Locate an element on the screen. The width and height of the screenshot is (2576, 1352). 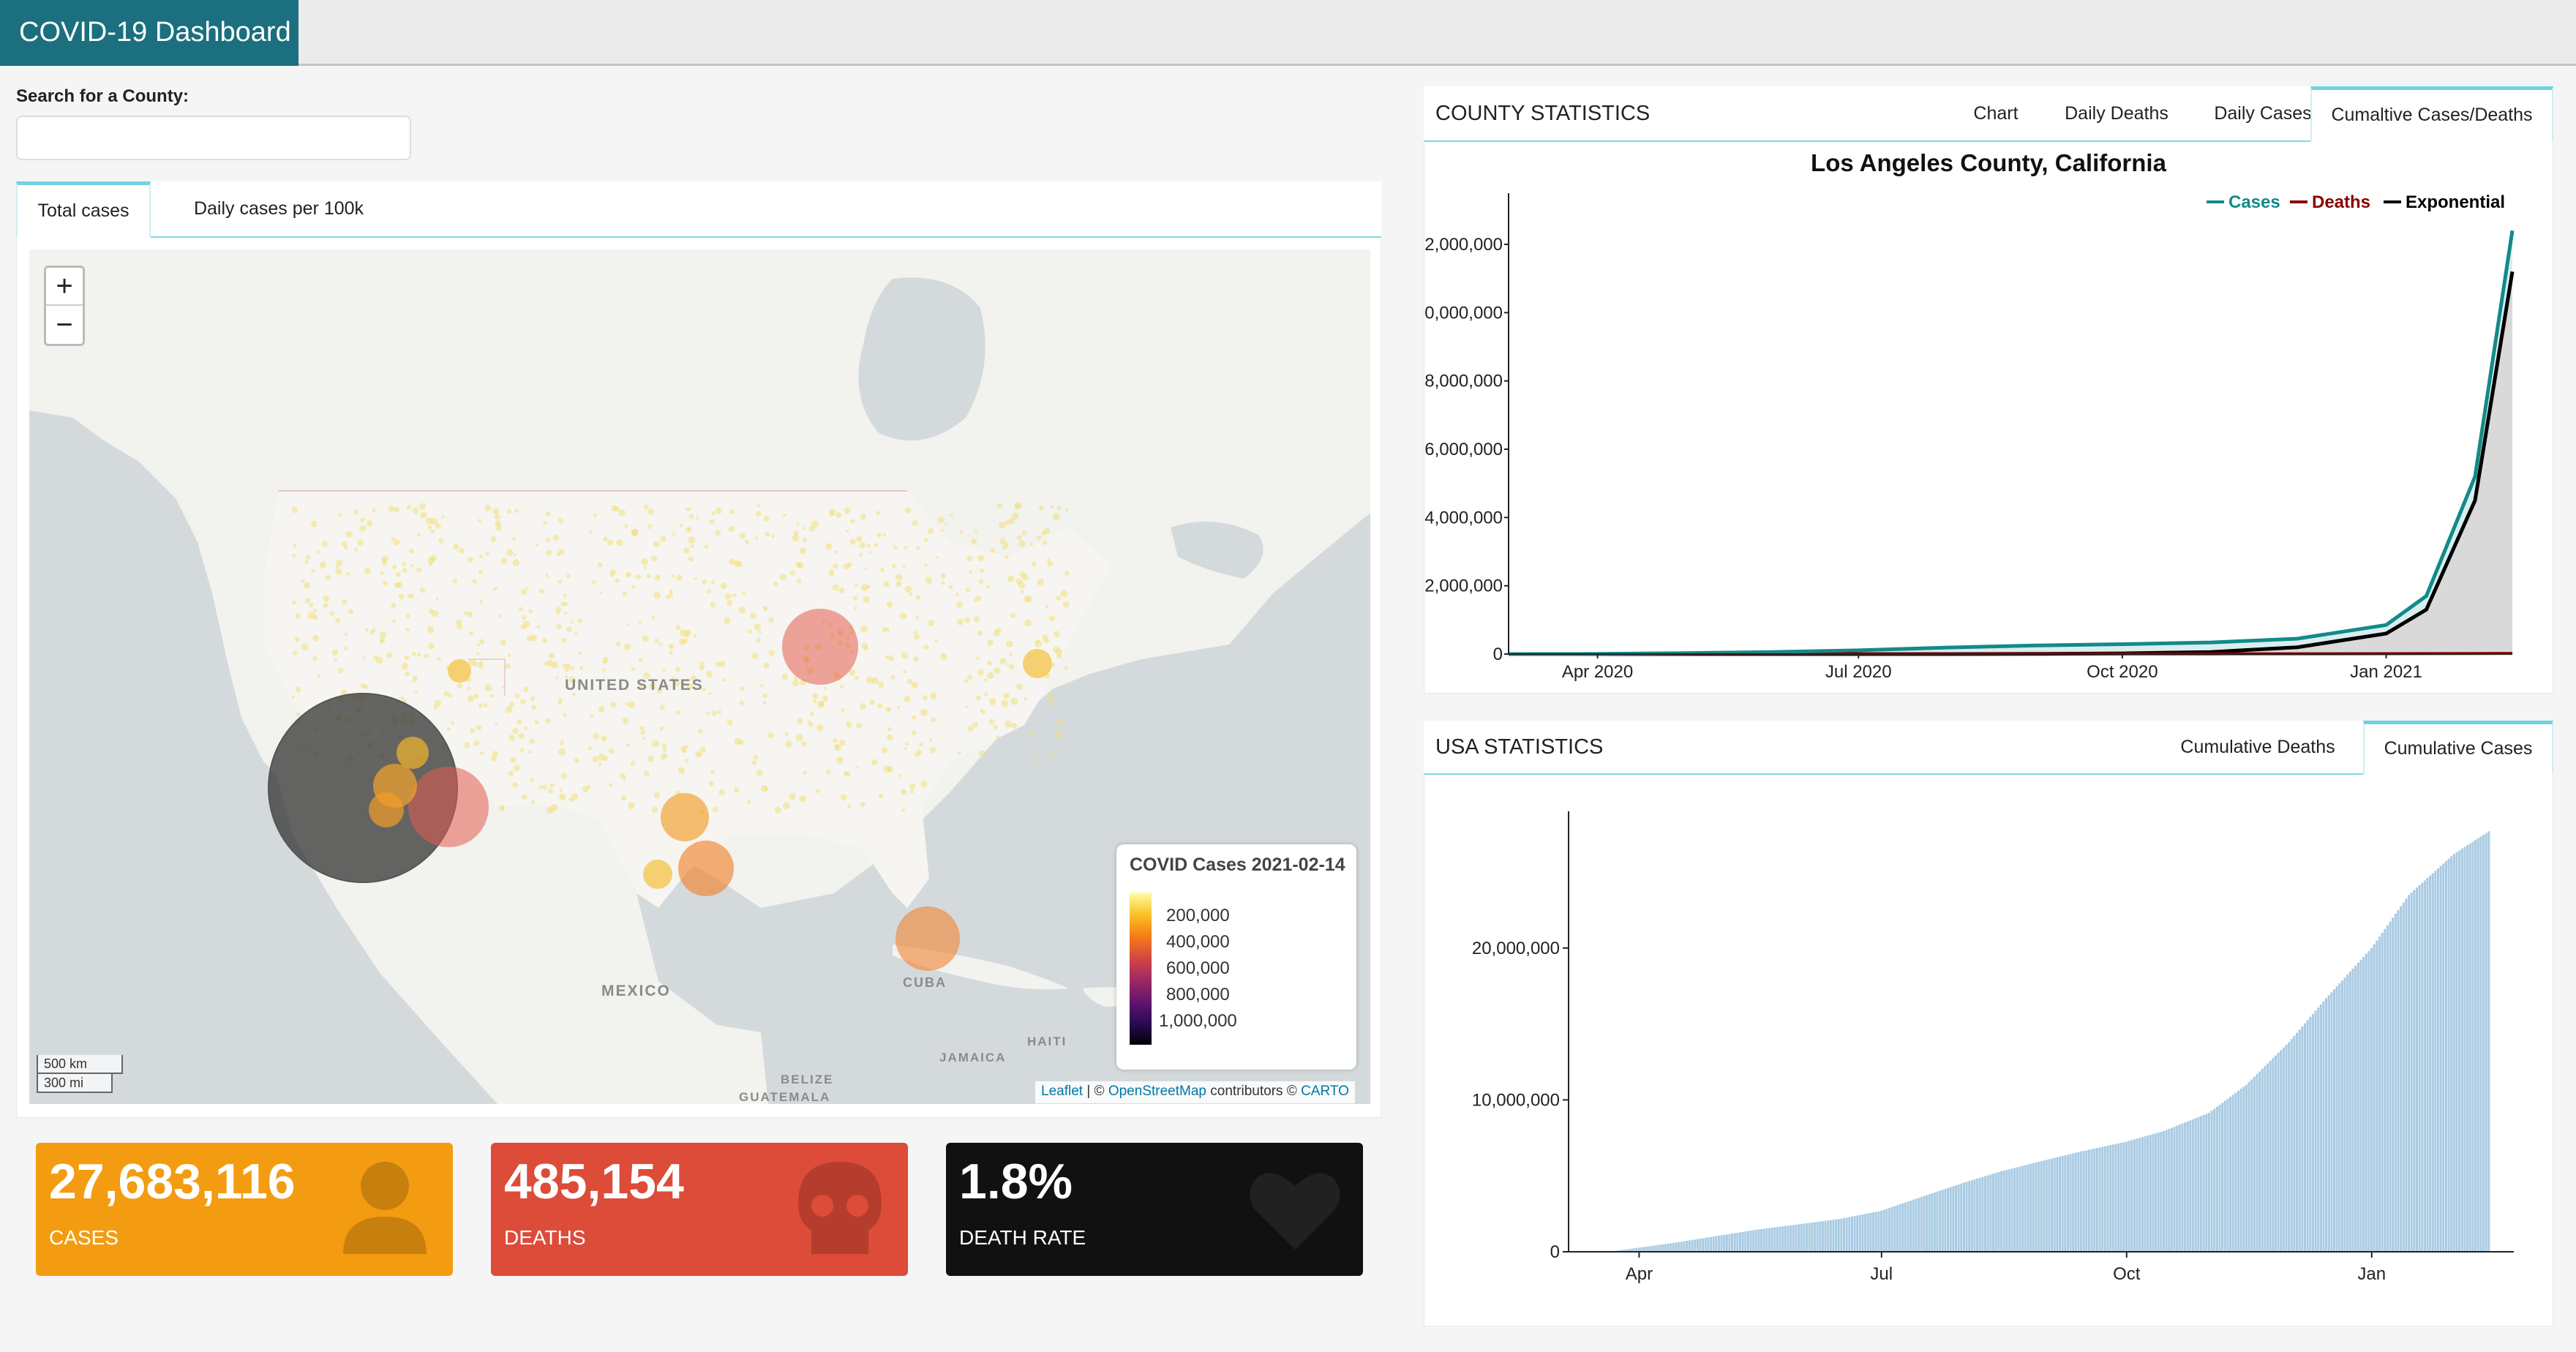
bubble-orange is located at coordinates (387, 810).